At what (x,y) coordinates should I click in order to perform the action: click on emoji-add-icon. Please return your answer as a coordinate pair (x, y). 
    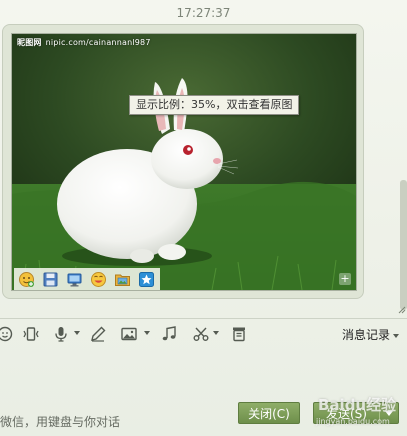
    Looking at the image, I should click on (26, 279).